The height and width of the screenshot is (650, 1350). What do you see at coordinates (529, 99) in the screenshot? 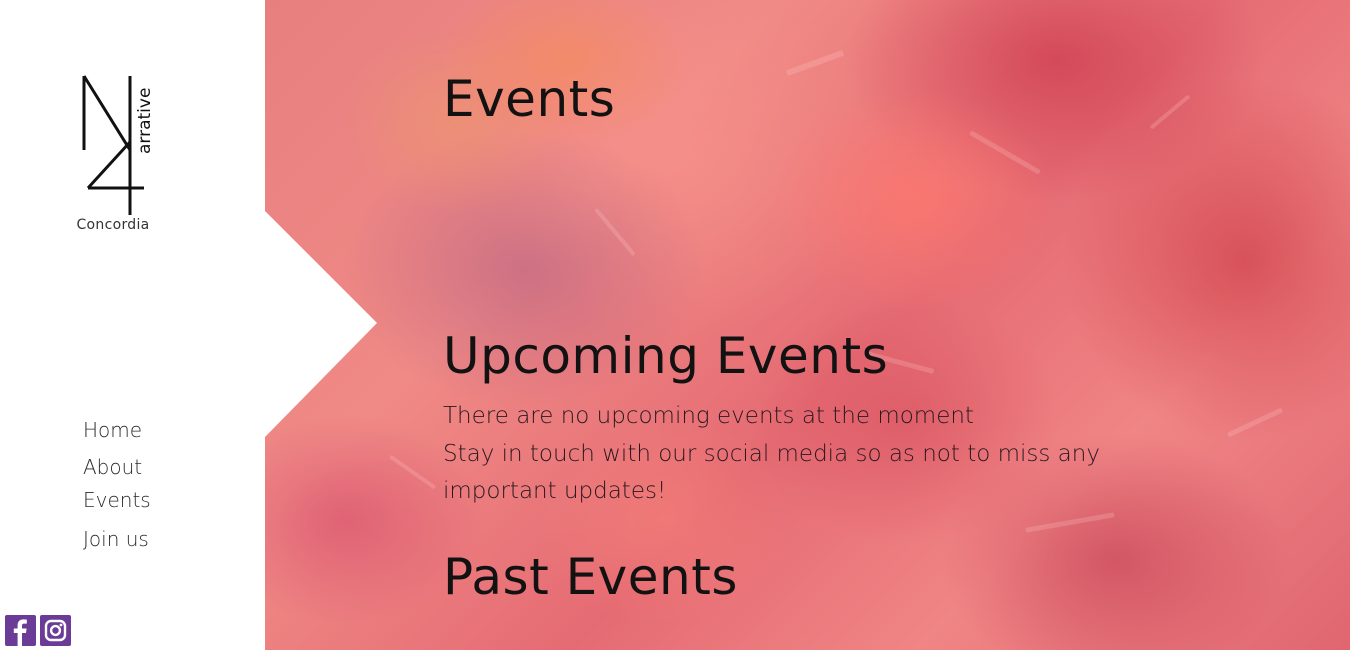
I see `page-title: Events` at bounding box center [529, 99].